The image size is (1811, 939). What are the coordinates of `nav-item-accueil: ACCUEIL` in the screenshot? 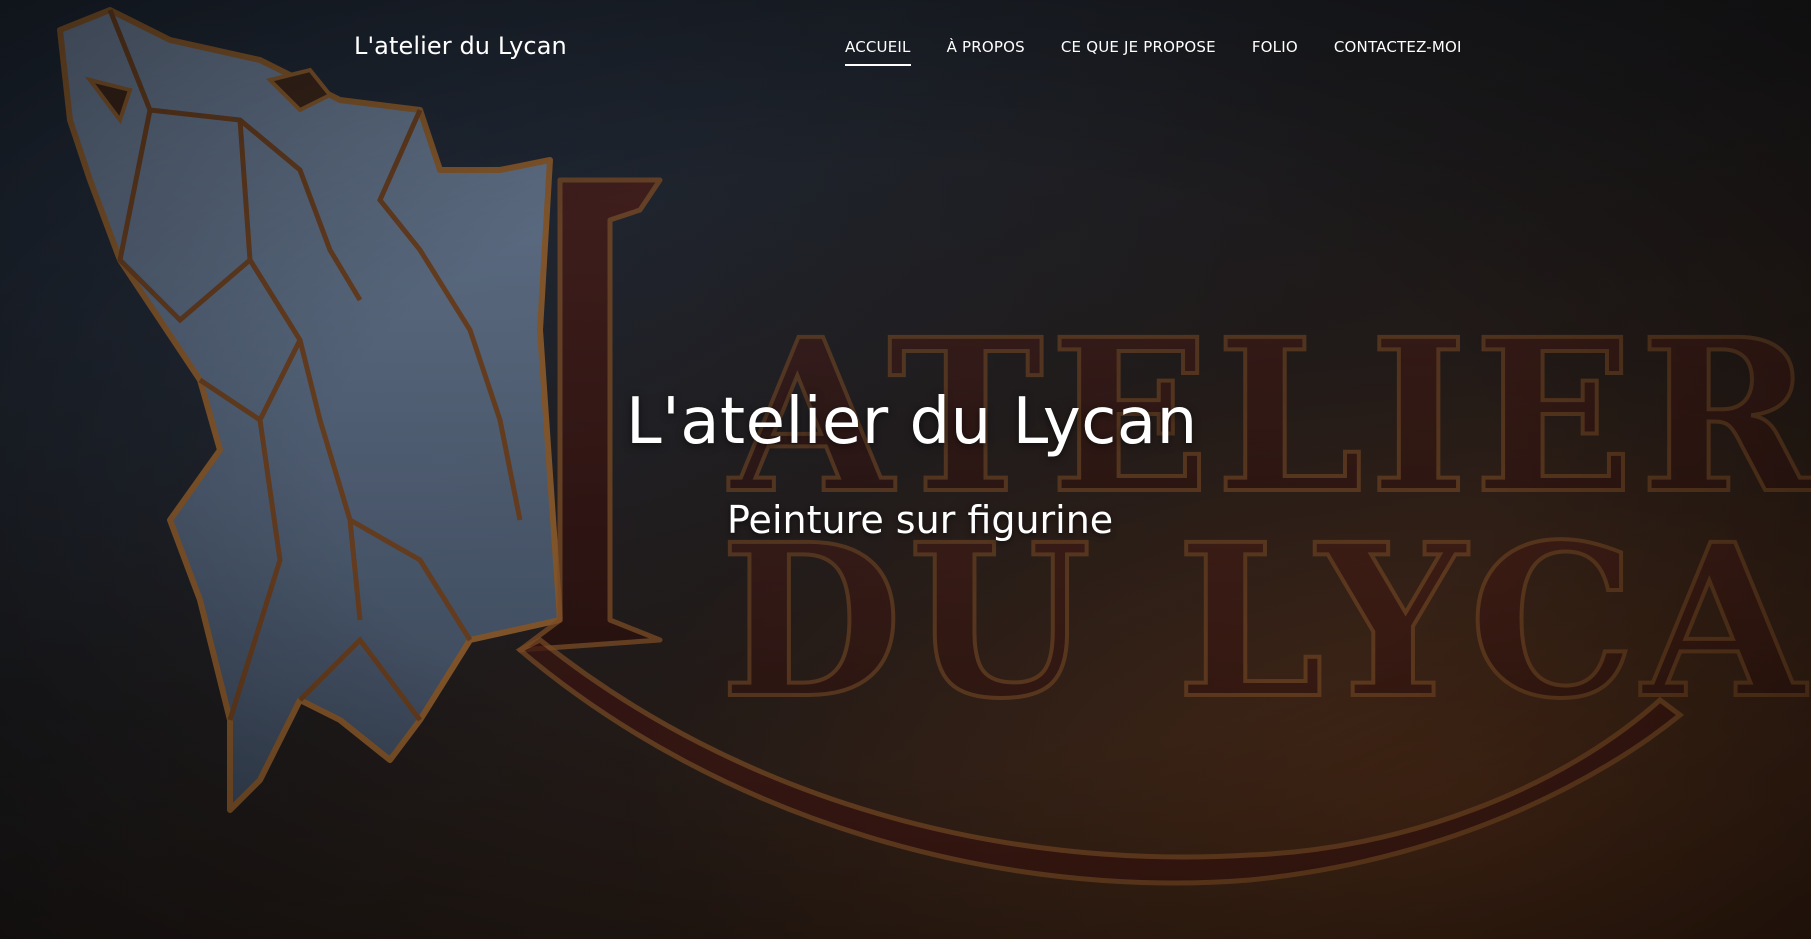 It's located at (878, 52).